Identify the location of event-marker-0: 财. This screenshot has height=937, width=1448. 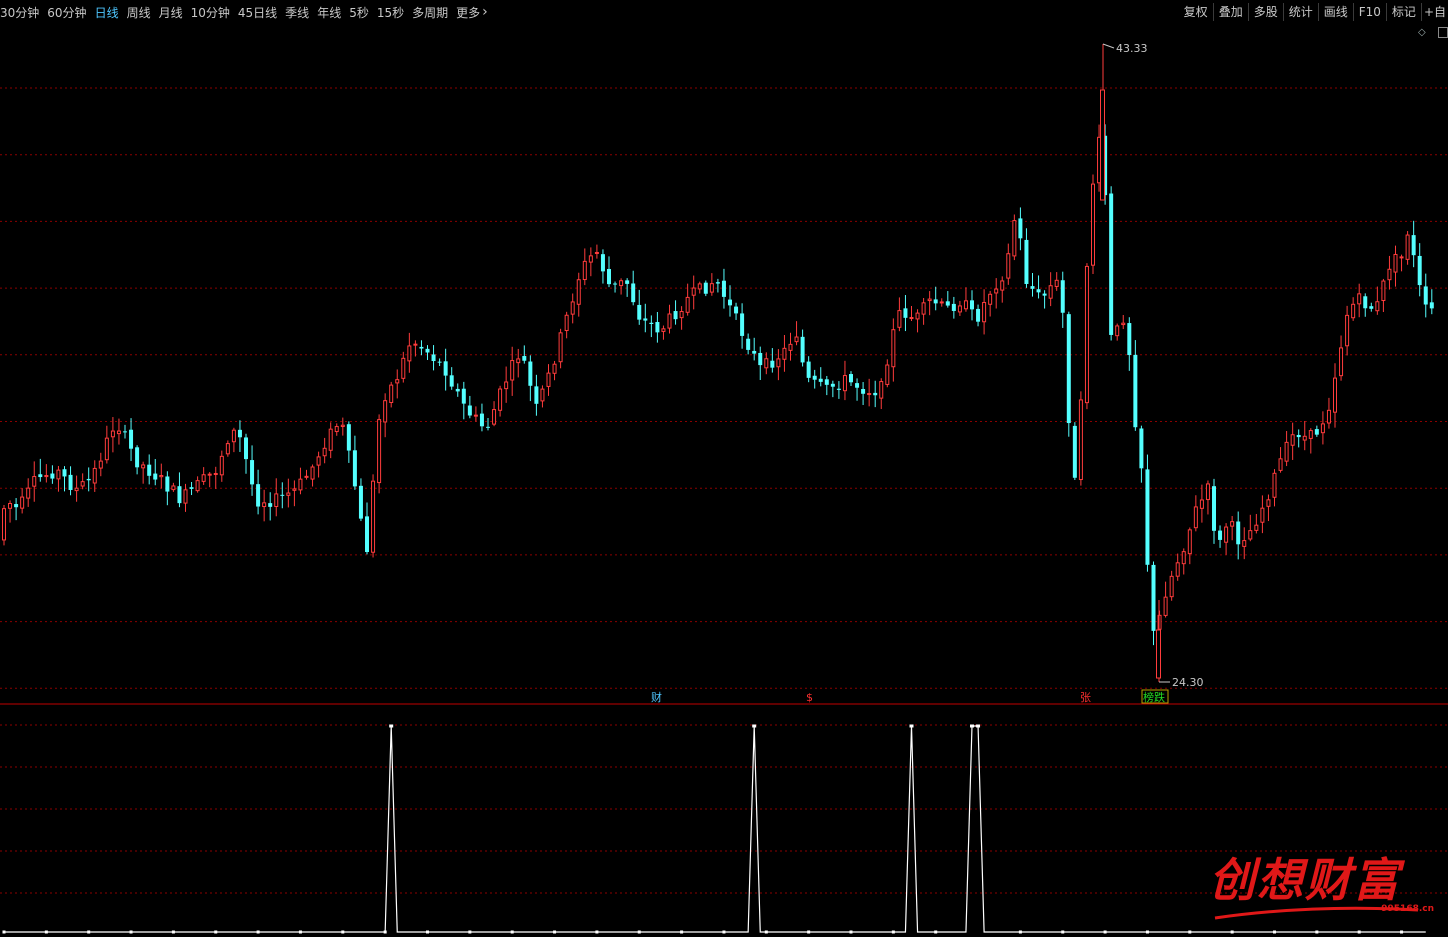
(656, 697).